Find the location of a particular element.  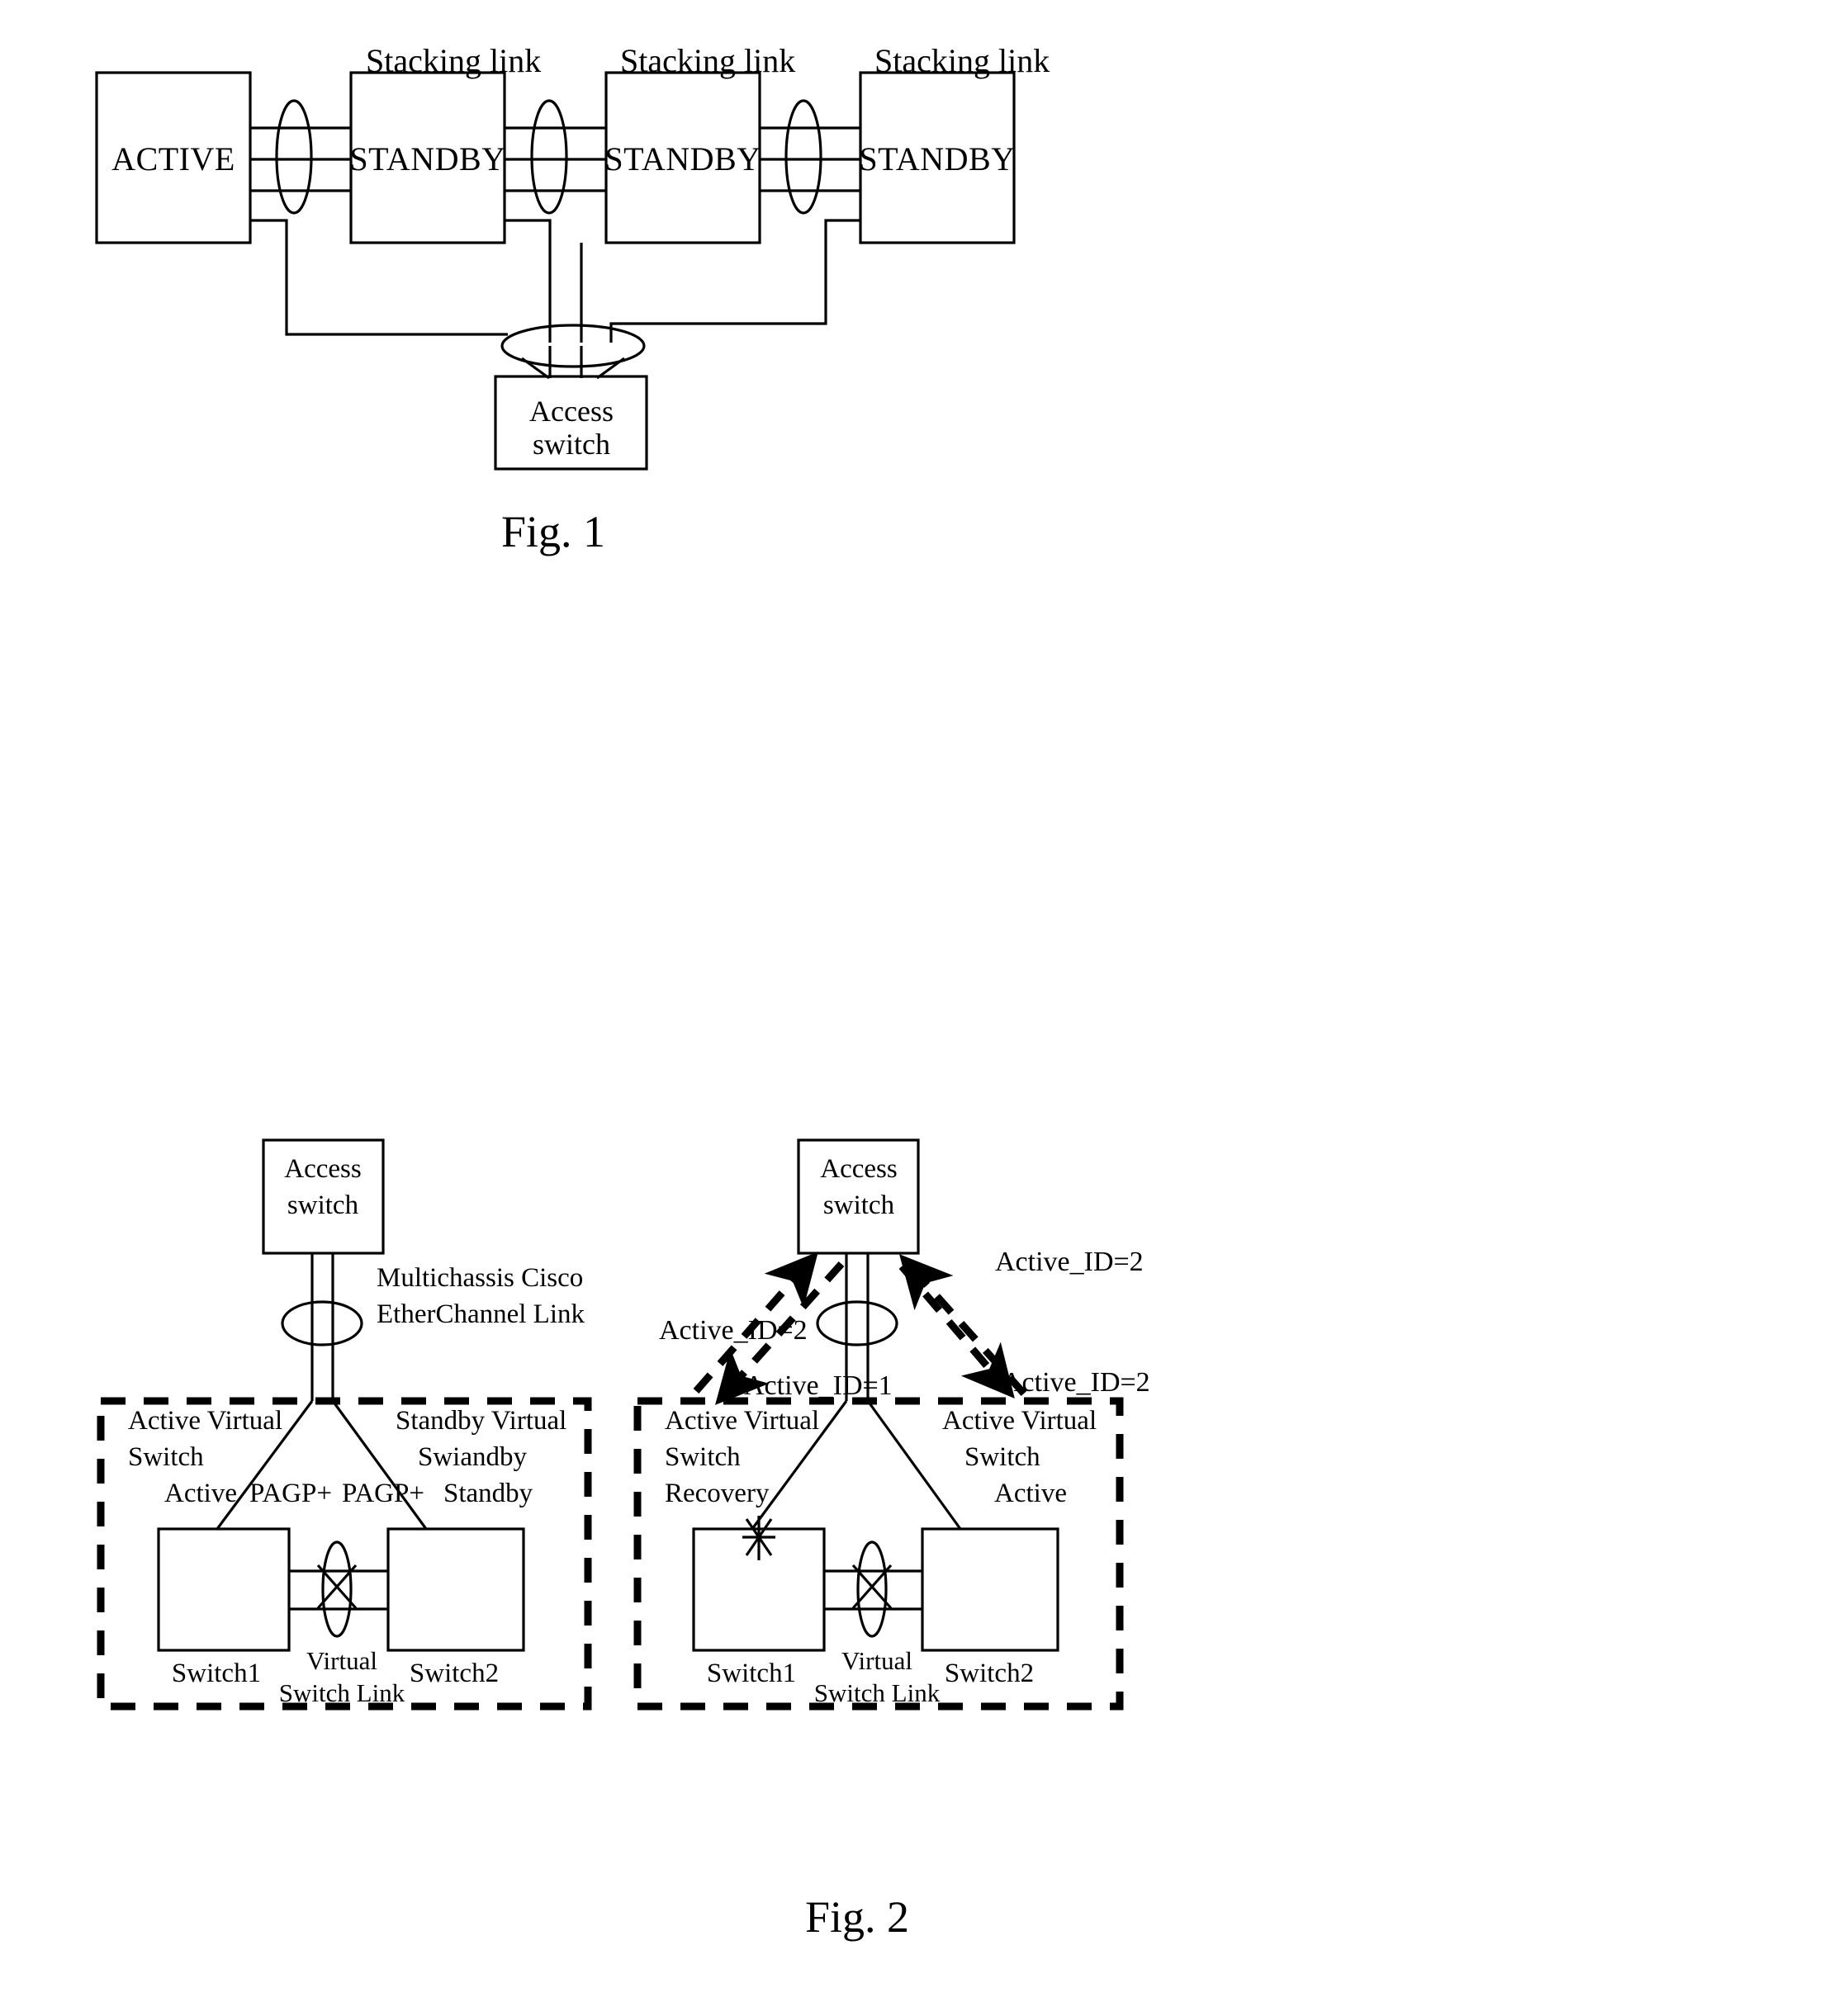

access-switch-label-line1-fig2-left: Access is located at coordinates (323, 1169).